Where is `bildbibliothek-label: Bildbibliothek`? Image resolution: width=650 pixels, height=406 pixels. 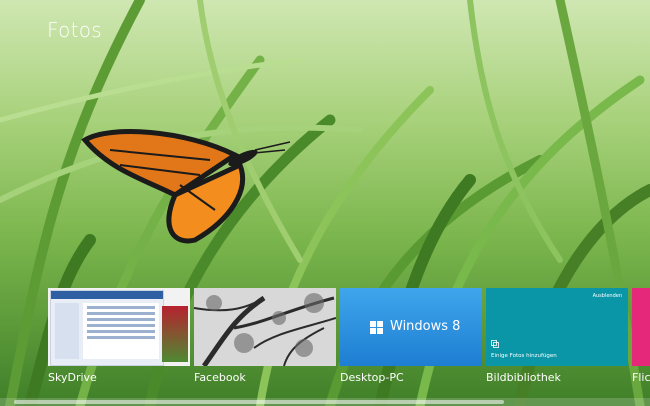
bildbibliothek-label: Bildbibliothek is located at coordinates (523, 377).